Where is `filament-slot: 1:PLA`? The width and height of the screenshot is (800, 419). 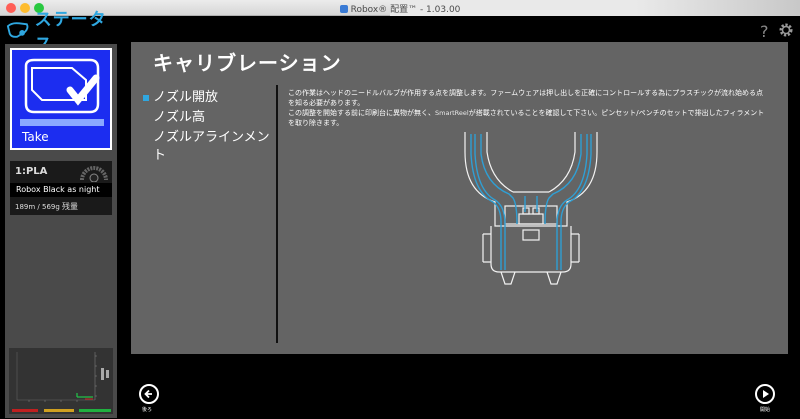
filament-slot: 1:PLA is located at coordinates (31, 171).